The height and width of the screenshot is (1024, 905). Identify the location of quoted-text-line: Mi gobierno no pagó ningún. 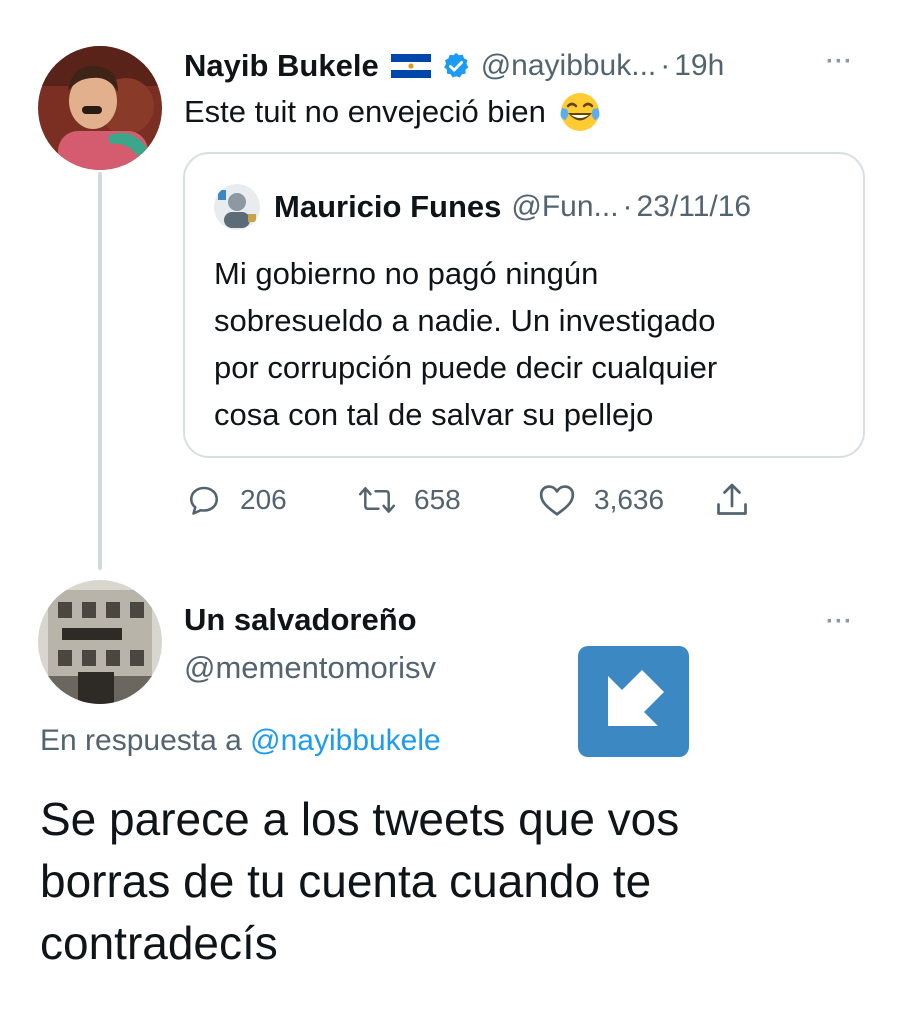
(406, 273).